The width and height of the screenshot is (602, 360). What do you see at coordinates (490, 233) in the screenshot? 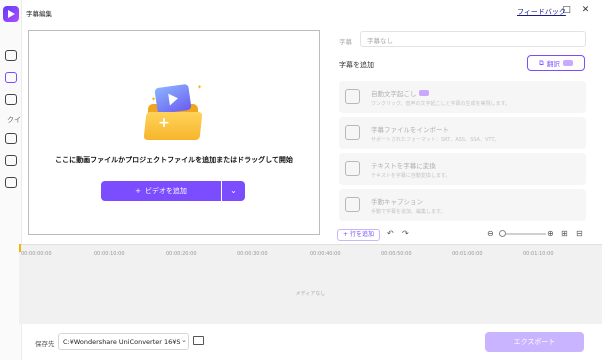
I see `zoom-out-icon: ⊖` at bounding box center [490, 233].